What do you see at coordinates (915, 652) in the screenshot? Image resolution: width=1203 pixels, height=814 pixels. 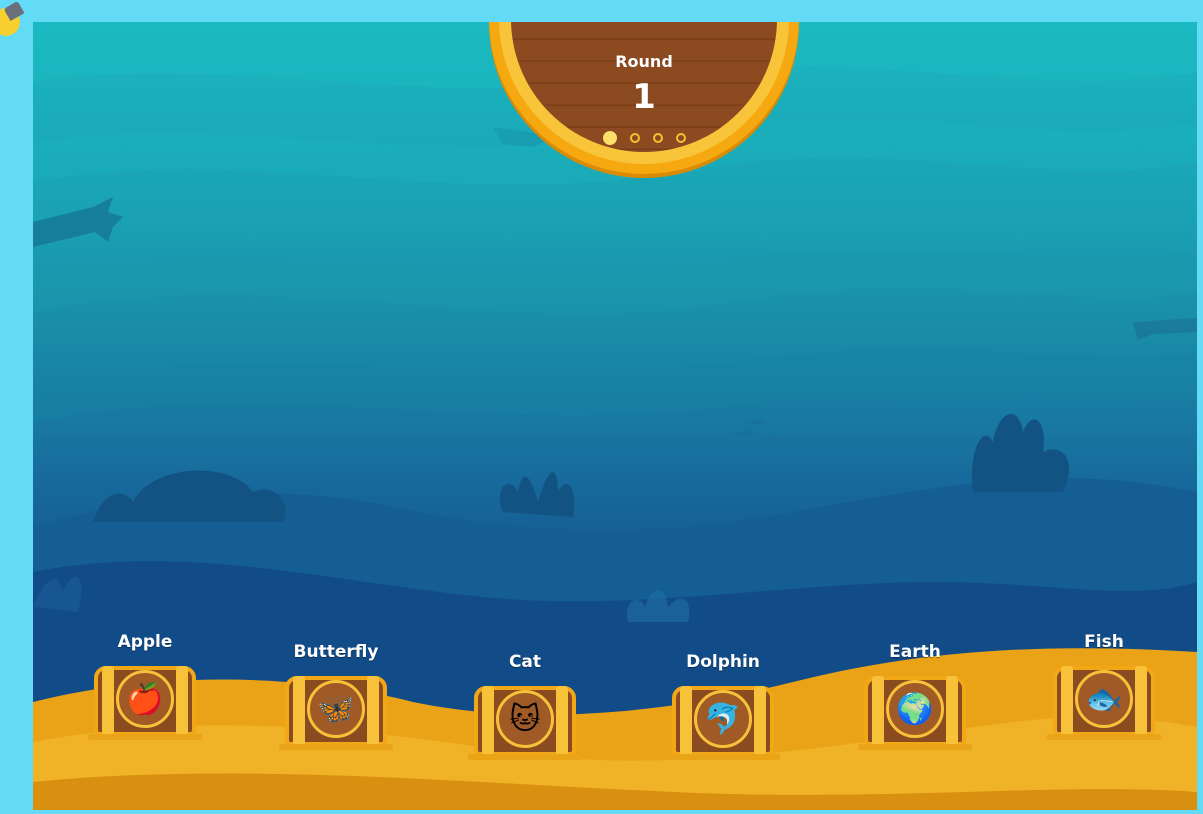 I see `chest-label: Earth` at bounding box center [915, 652].